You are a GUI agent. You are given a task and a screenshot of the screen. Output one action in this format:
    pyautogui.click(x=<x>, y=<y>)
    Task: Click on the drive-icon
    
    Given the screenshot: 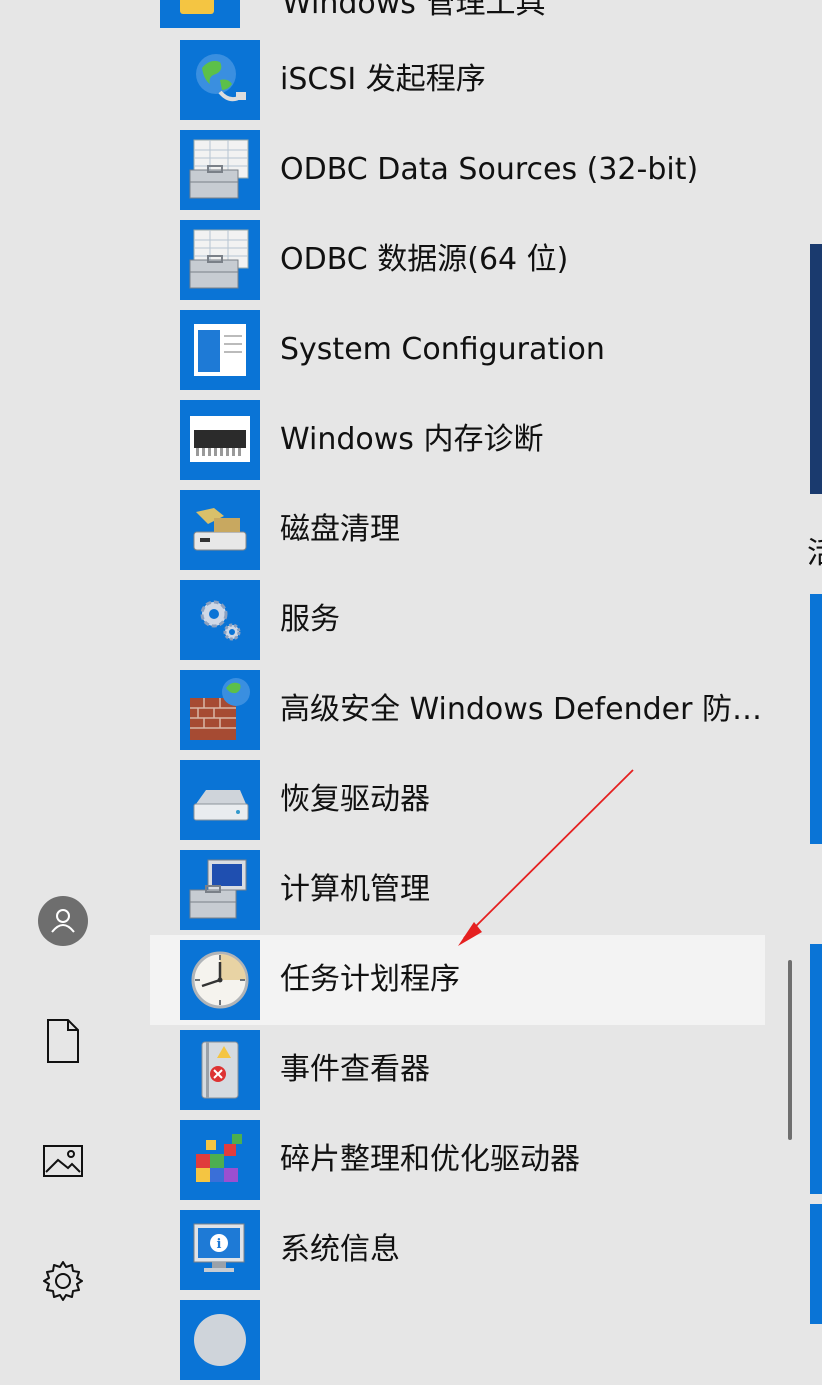 What is the action you would take?
    pyautogui.click(x=220, y=800)
    